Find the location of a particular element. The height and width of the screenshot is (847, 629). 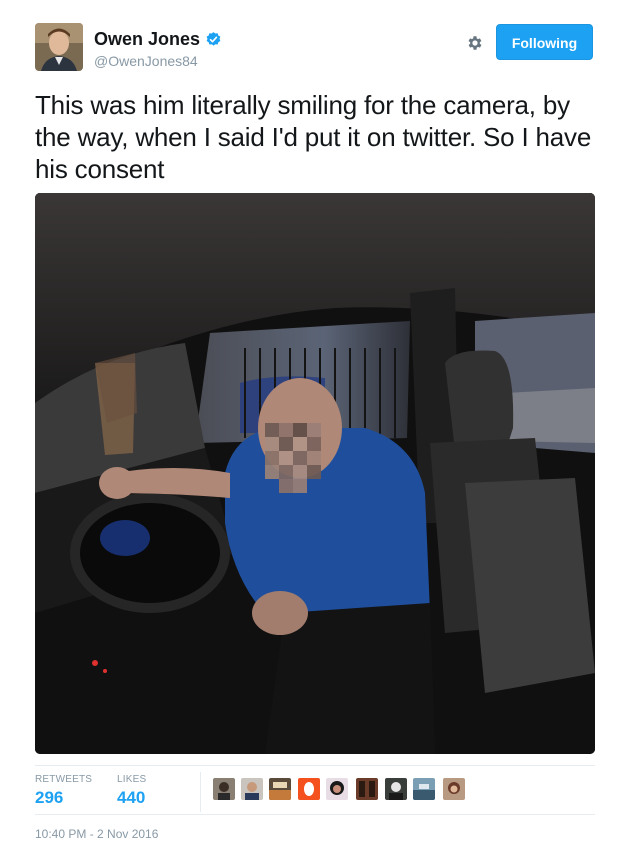

user-name-text: Owen Jones is located at coordinates (147, 39).